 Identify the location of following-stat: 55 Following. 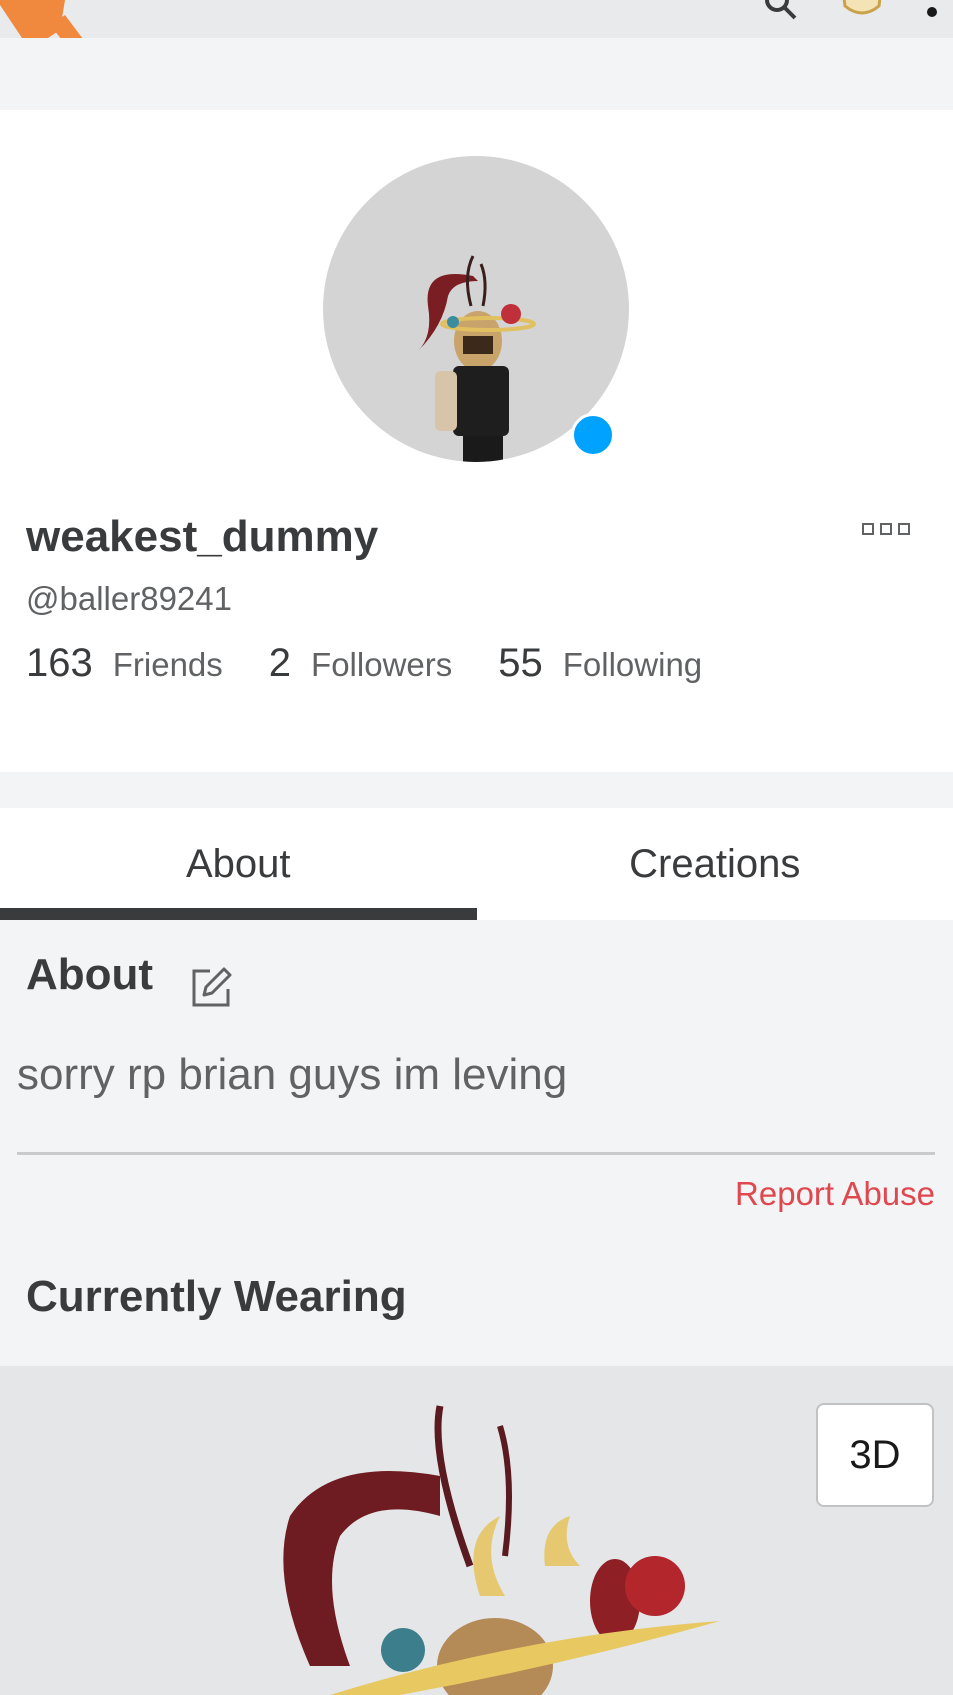
(600, 663).